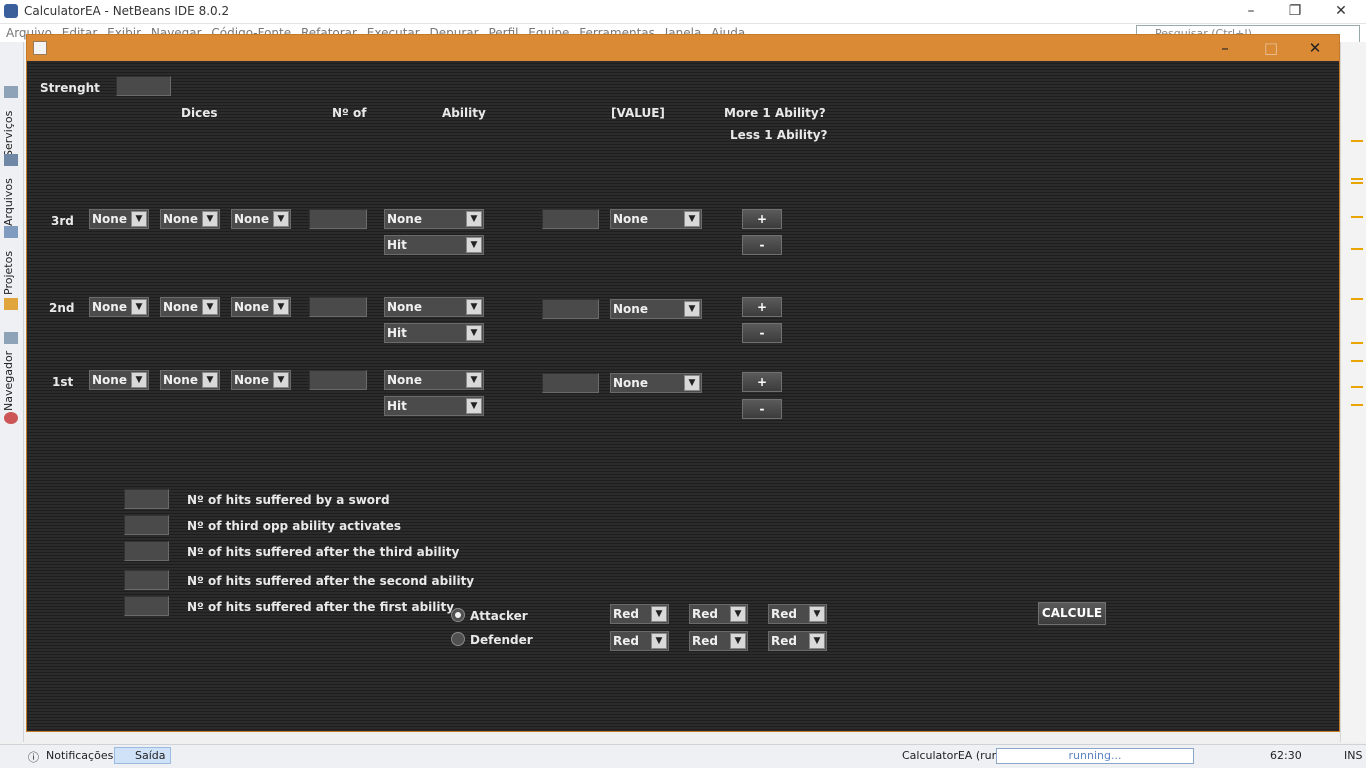 Image resolution: width=1366 pixels, height=768 pixels. I want to click on attacker-radio, so click(458, 615).